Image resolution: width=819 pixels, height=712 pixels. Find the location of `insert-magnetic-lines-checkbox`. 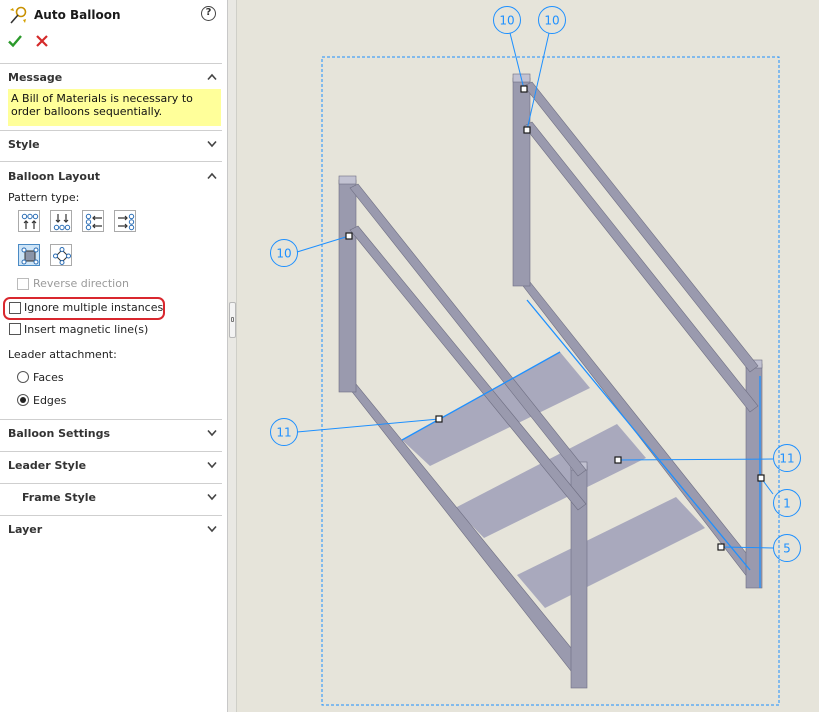

insert-magnetic-lines-checkbox is located at coordinates (15, 329).